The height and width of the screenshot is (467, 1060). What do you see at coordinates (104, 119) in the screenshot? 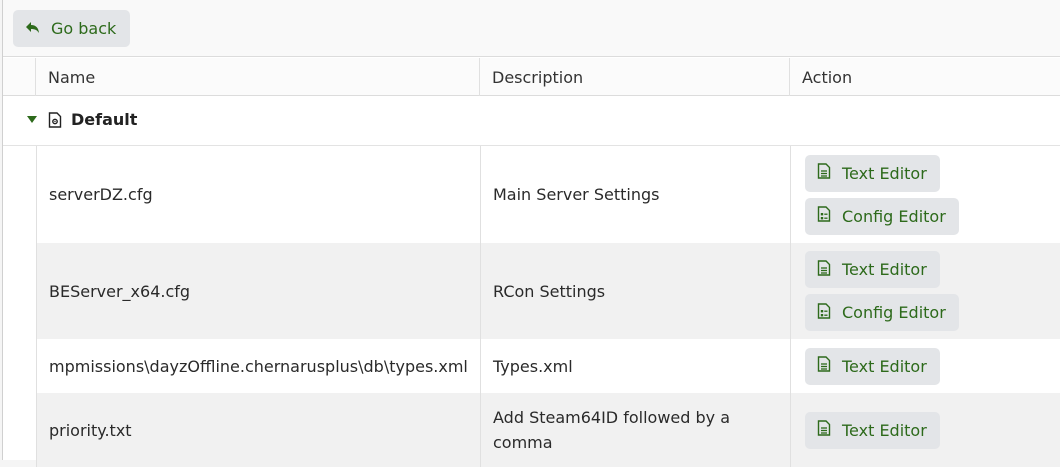
I see `group-title: Default` at bounding box center [104, 119].